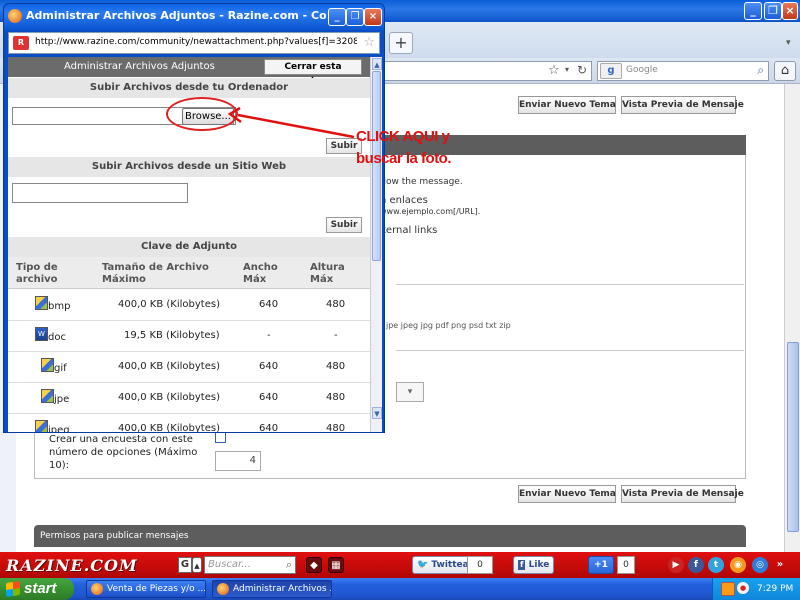  I want to click on toolbar-tool-icon: ▦, so click(336, 565).